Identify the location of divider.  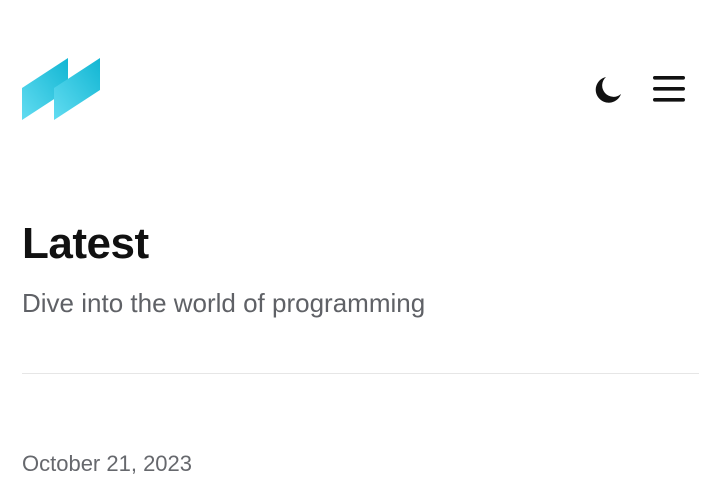
(360, 373).